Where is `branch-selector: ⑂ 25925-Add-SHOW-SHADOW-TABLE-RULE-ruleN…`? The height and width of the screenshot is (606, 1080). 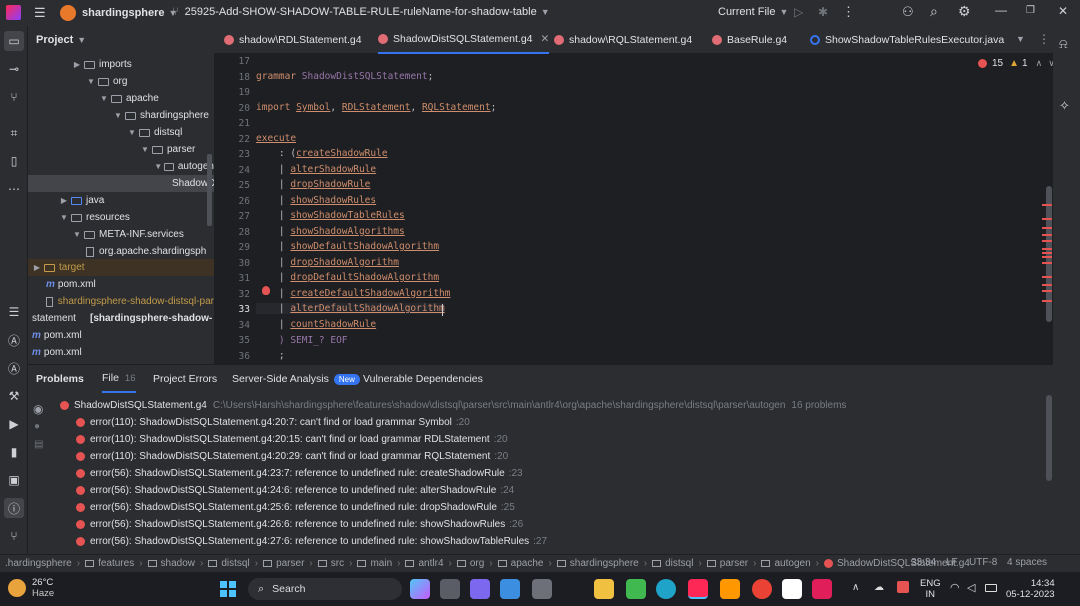 branch-selector: ⑂ 25925-Add-SHOW-SHADOW-TABLE-RULE-ruleN… is located at coordinates (361, 12).